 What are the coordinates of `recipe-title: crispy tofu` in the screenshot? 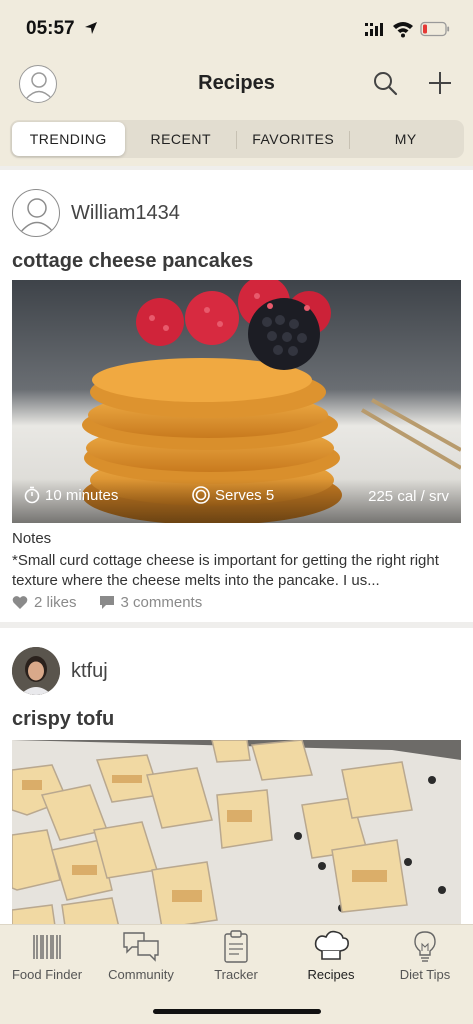 It's located at (63, 719).